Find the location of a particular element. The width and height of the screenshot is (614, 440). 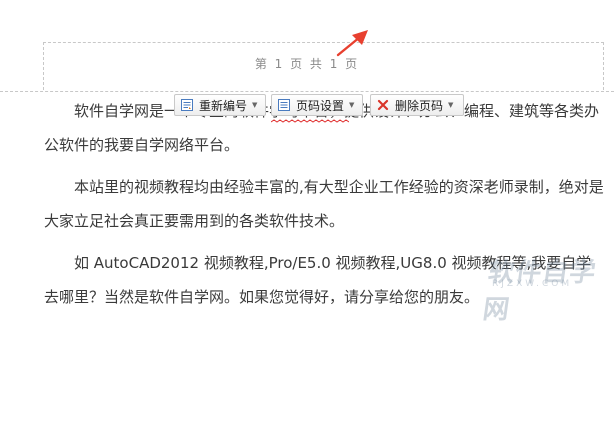

delete-page-number-button: 删除页码 ▼ is located at coordinates (417, 105).